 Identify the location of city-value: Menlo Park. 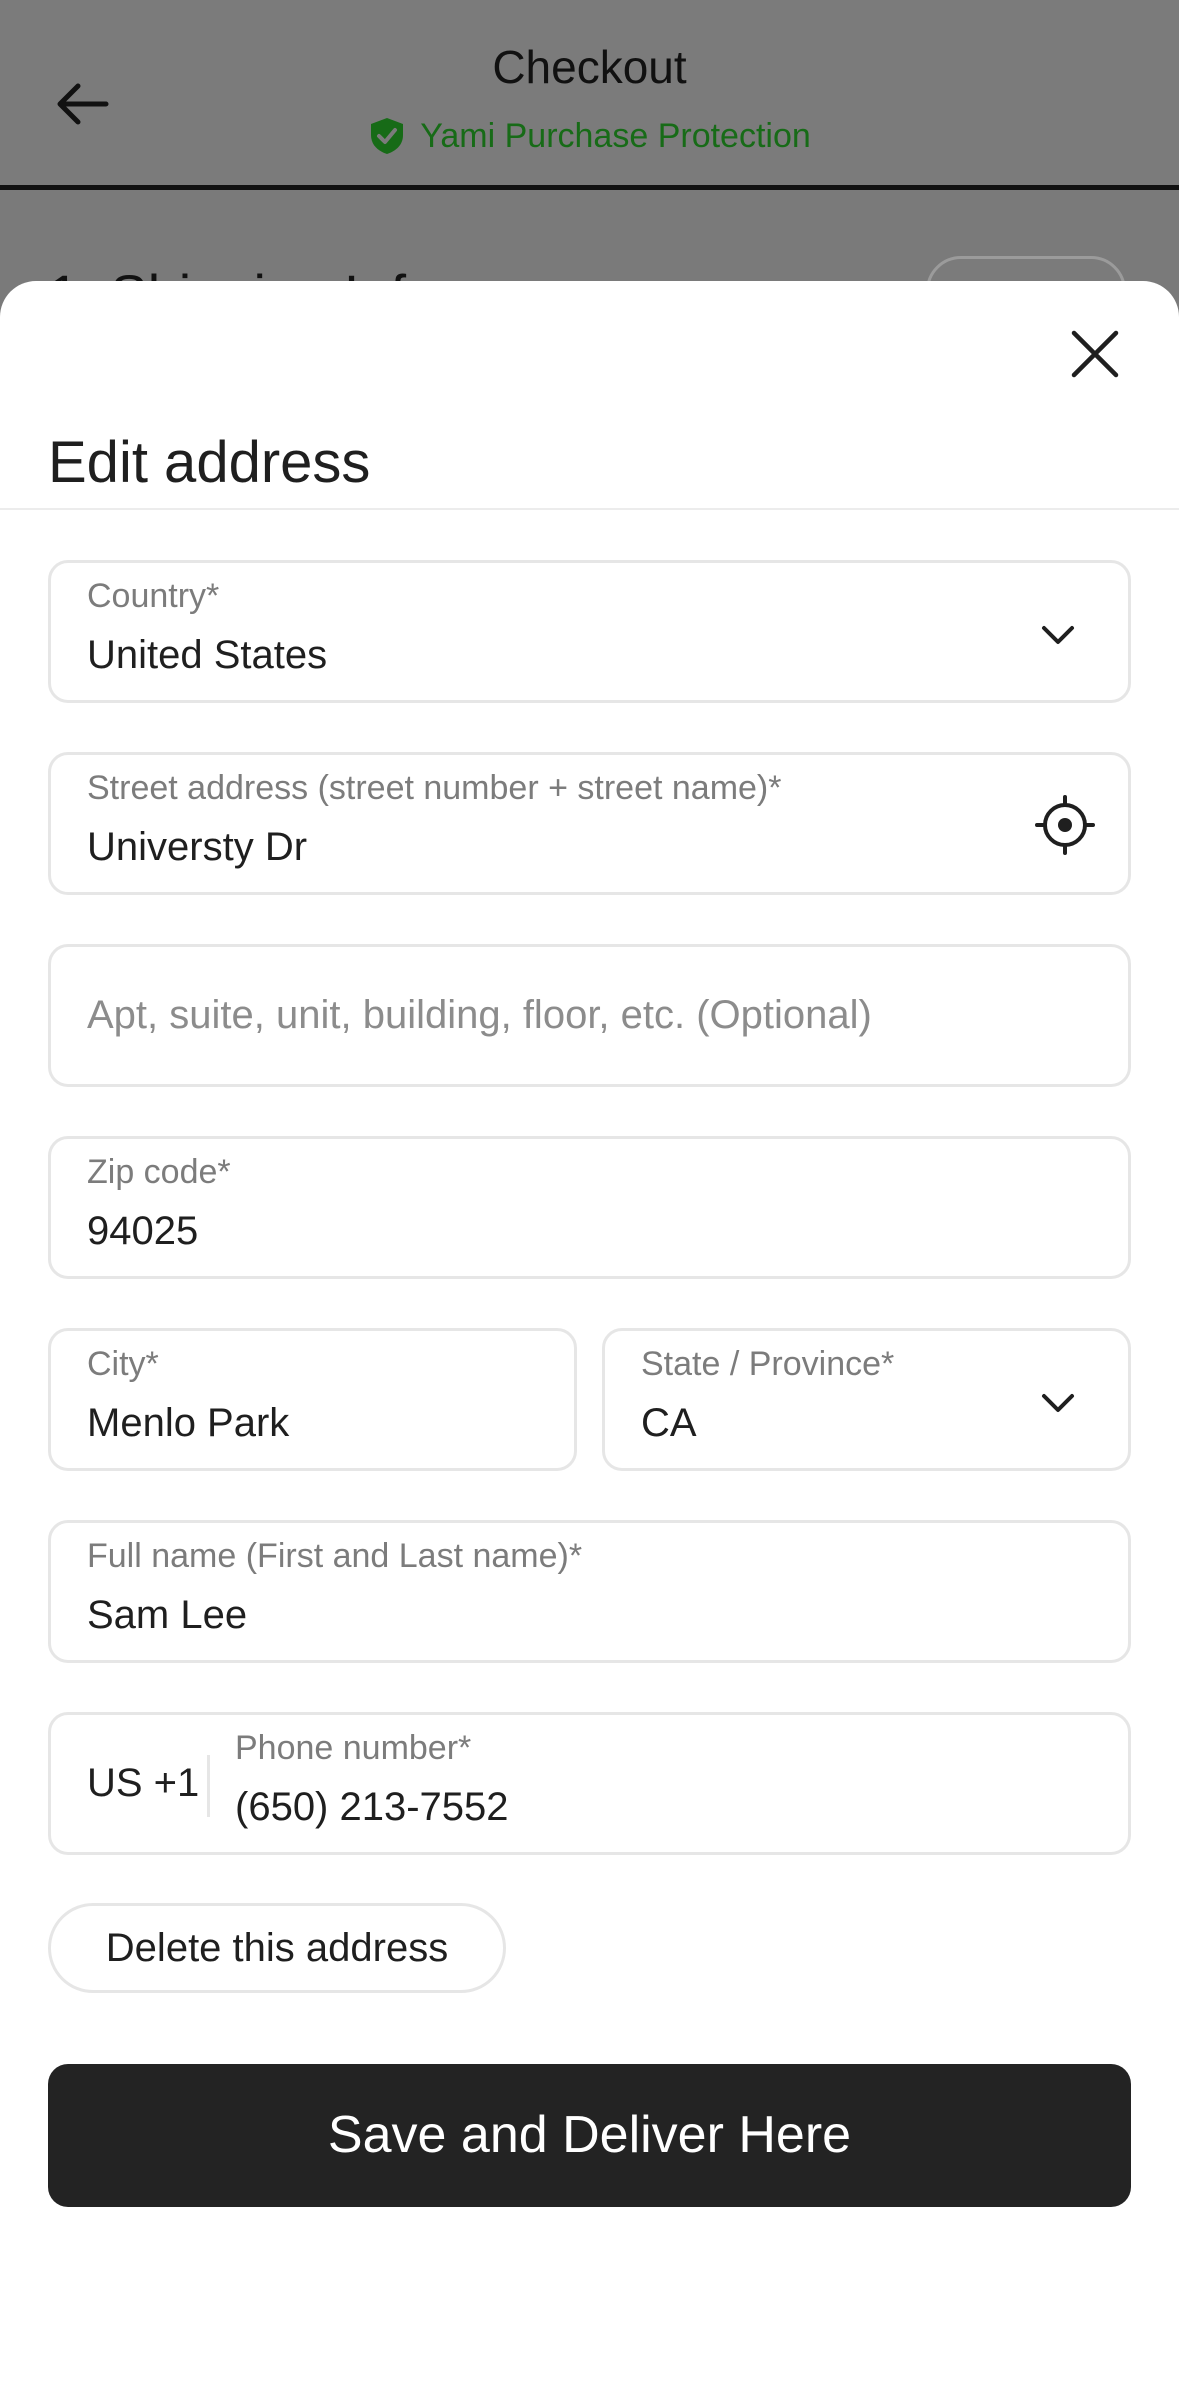
(188, 1423).